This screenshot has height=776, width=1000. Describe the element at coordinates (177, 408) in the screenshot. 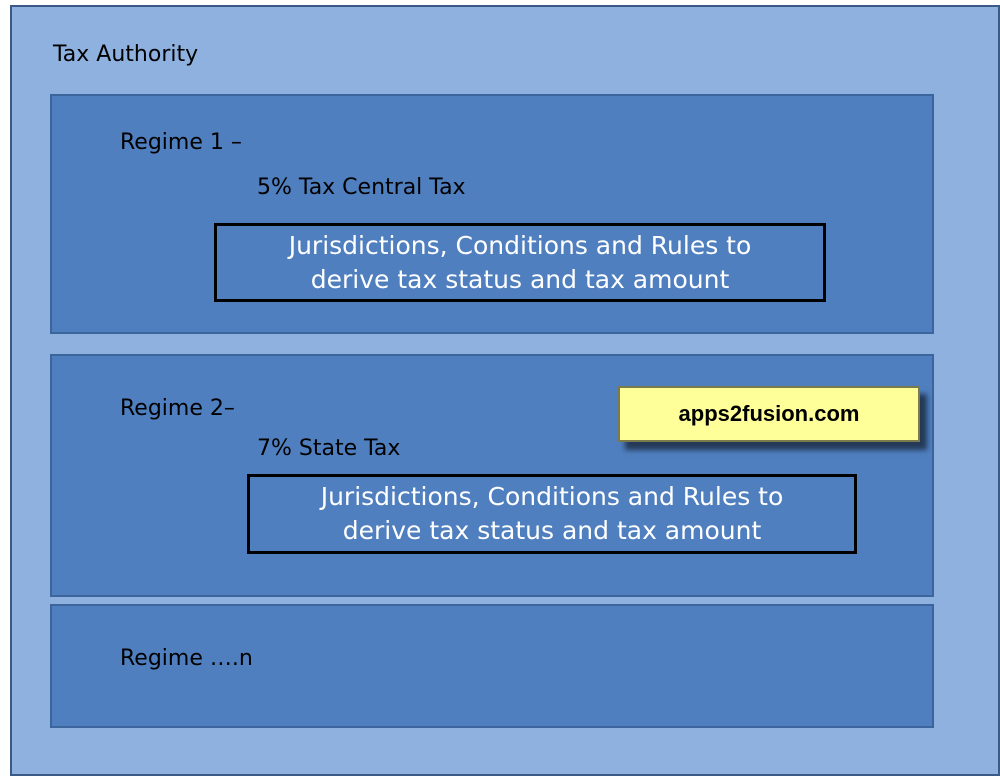

I see `regime-2-title: Regime 2–` at that location.